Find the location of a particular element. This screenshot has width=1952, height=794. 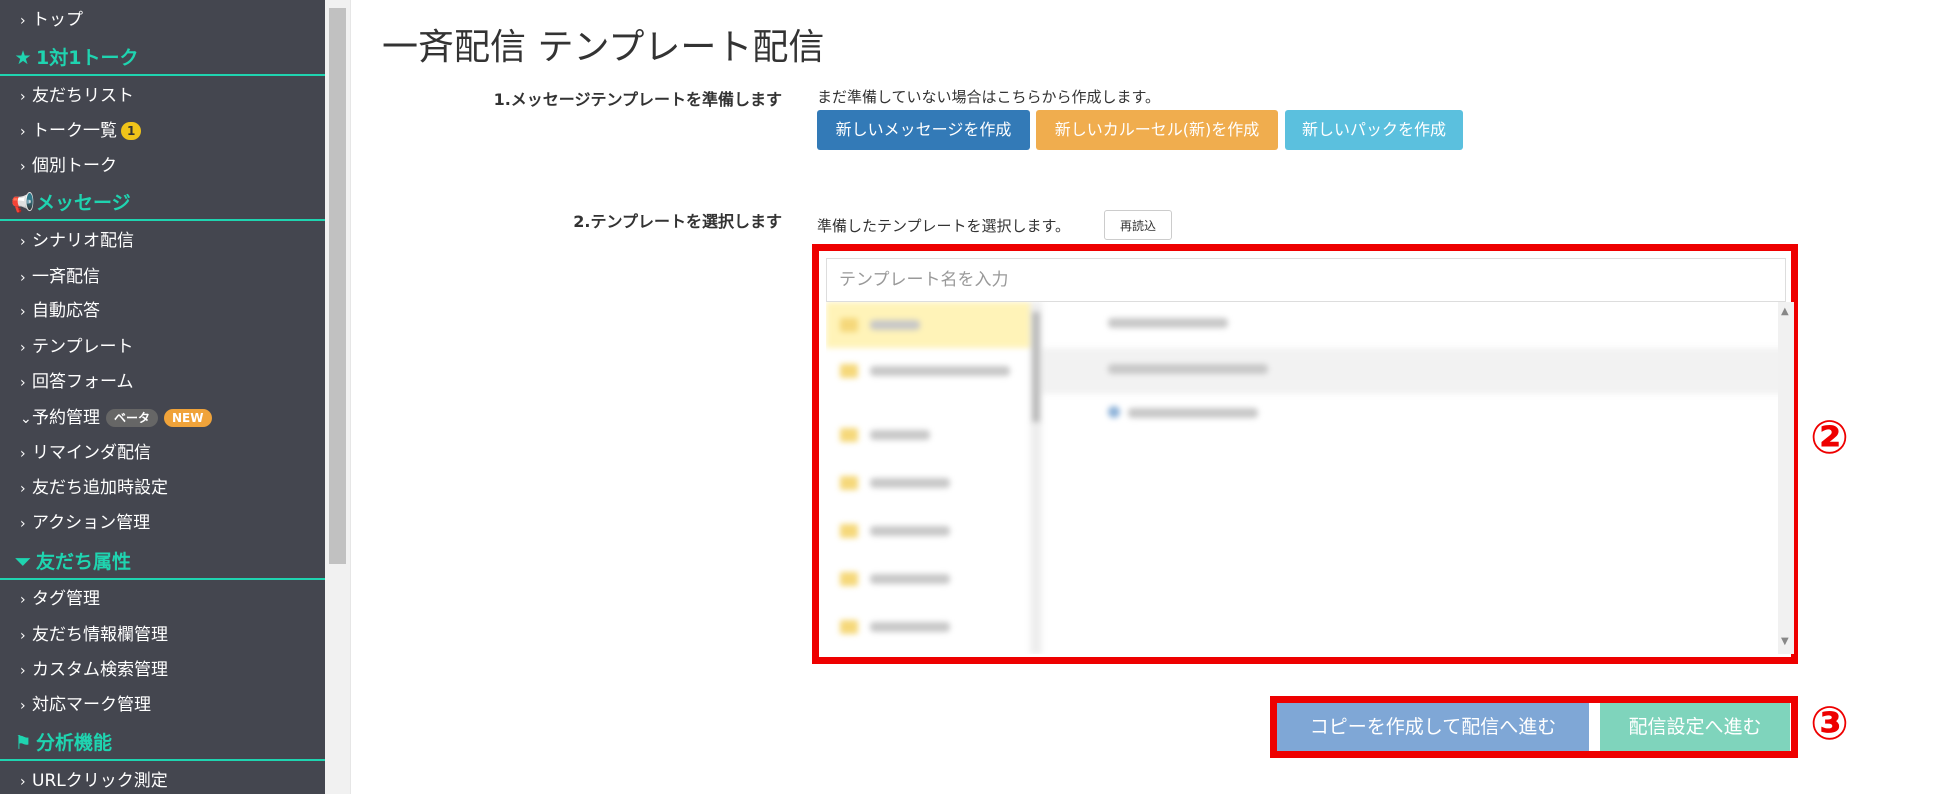

template-search-input is located at coordinates (1306, 280).